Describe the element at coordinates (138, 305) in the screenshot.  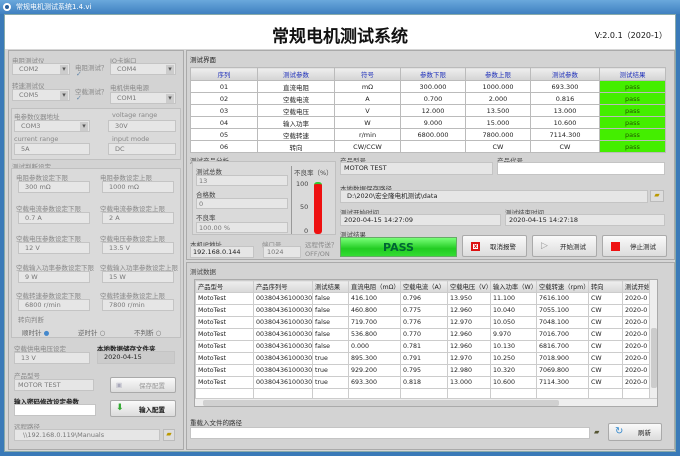
I see `limit-upper-field: 7800 r/min` at that location.